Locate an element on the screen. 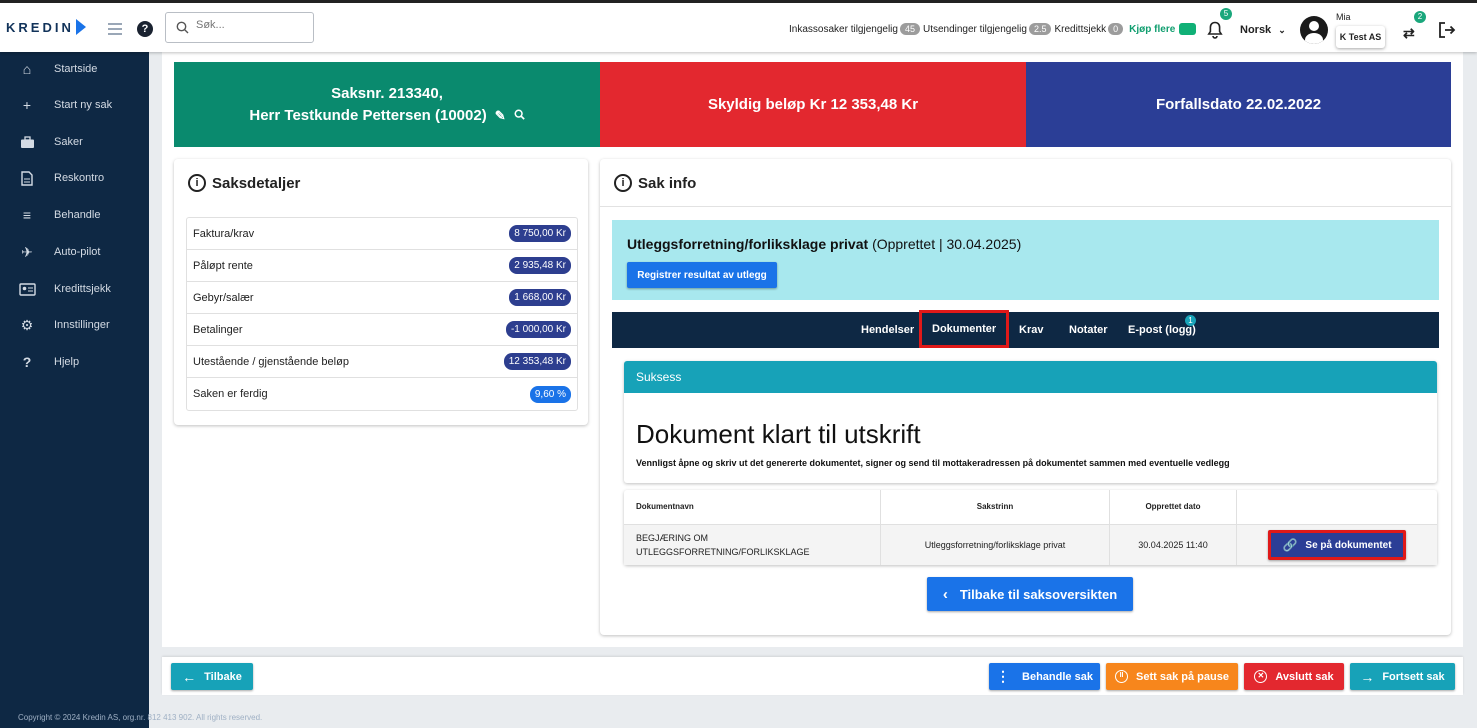 This screenshot has height=728, width=1477. pause-case-label: Sett sak på pause is located at coordinates (1182, 676).